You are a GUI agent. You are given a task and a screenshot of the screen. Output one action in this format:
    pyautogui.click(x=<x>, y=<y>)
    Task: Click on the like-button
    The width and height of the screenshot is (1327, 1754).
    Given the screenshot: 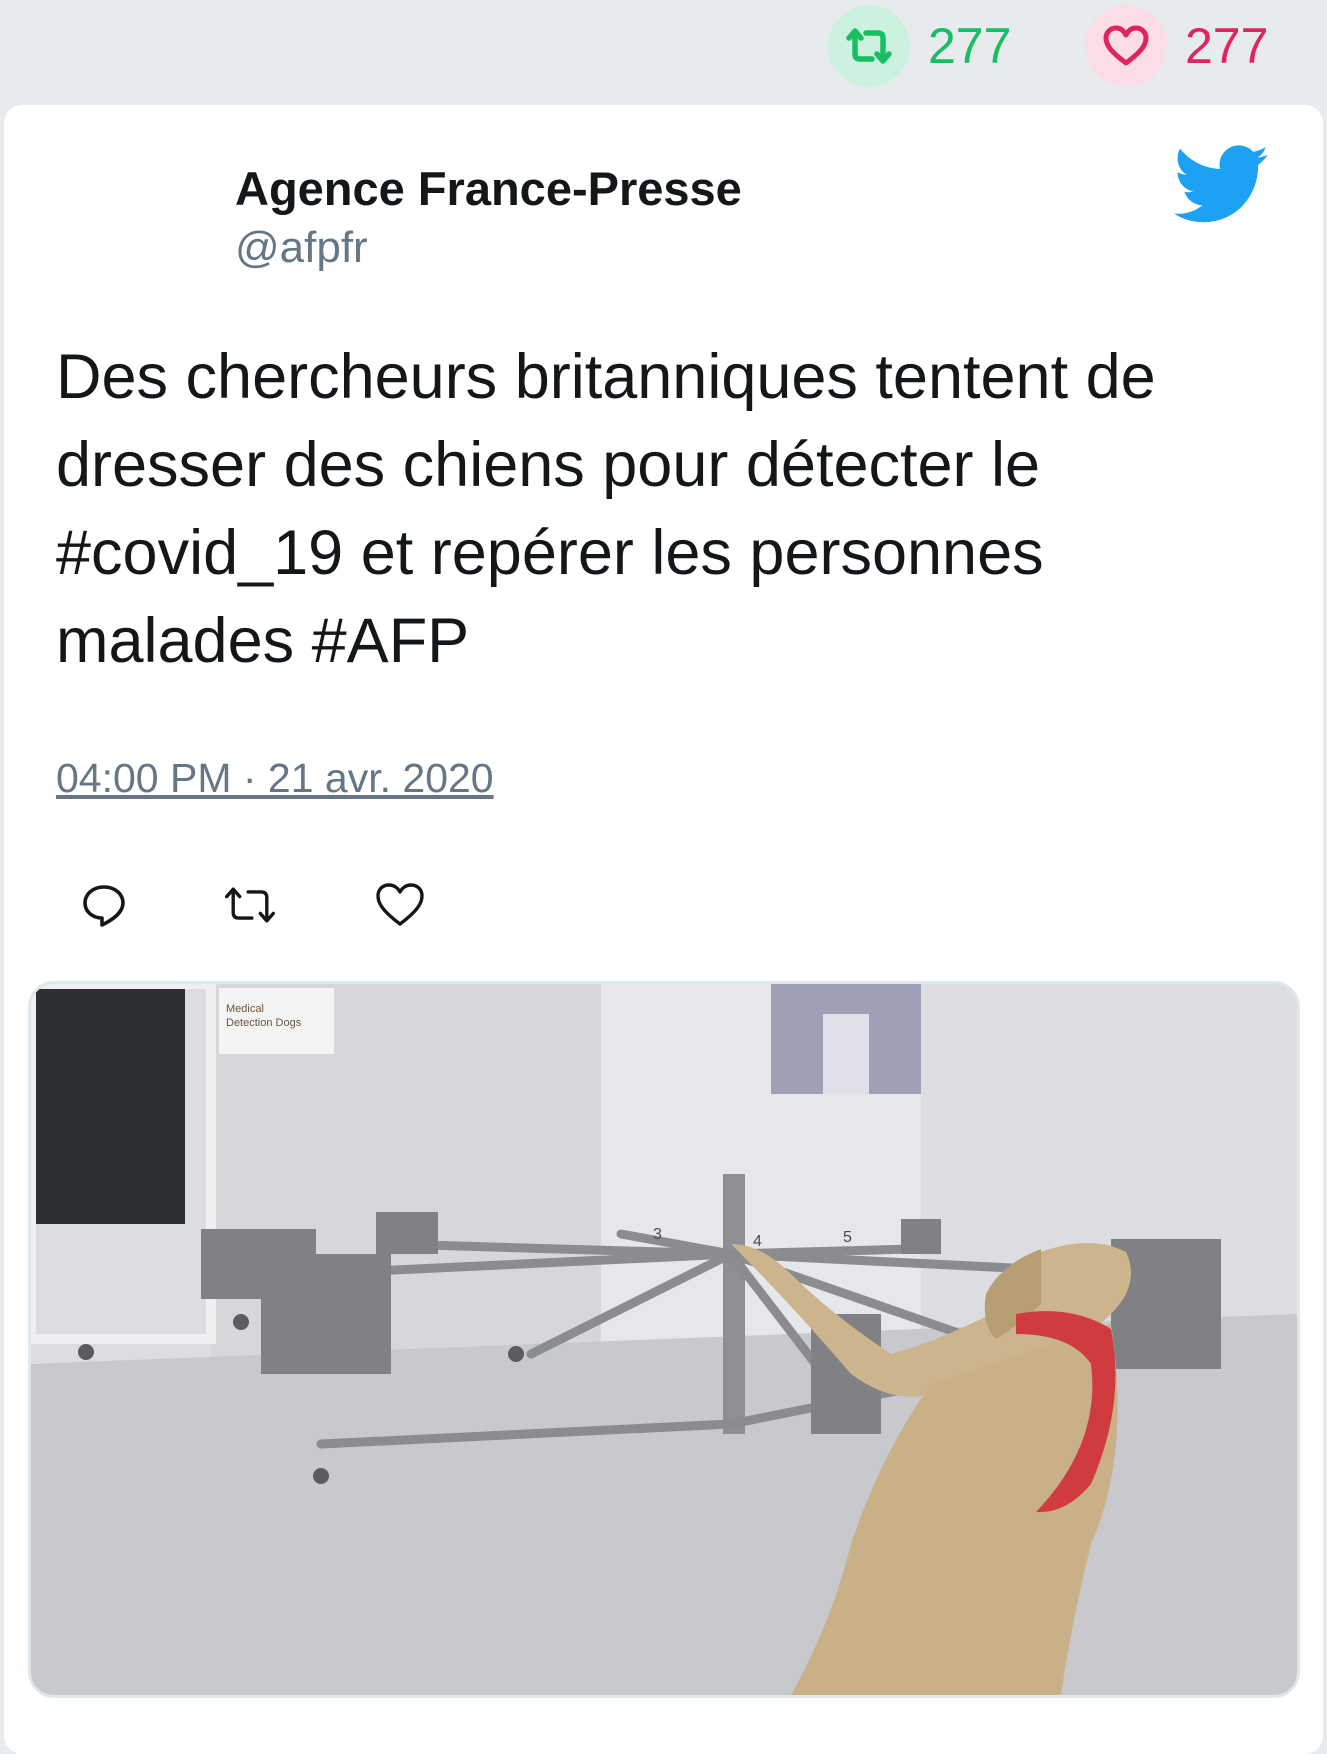 What is the action you would take?
    pyautogui.click(x=400, y=905)
    